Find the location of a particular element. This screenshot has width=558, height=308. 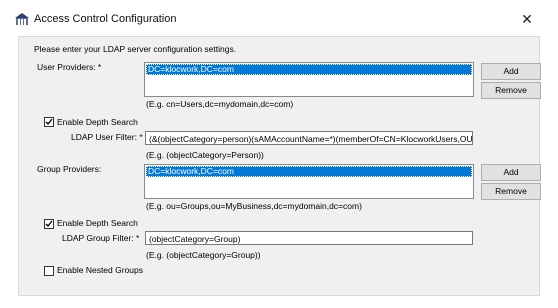

window-title: Access Control Configuration is located at coordinates (105, 19).